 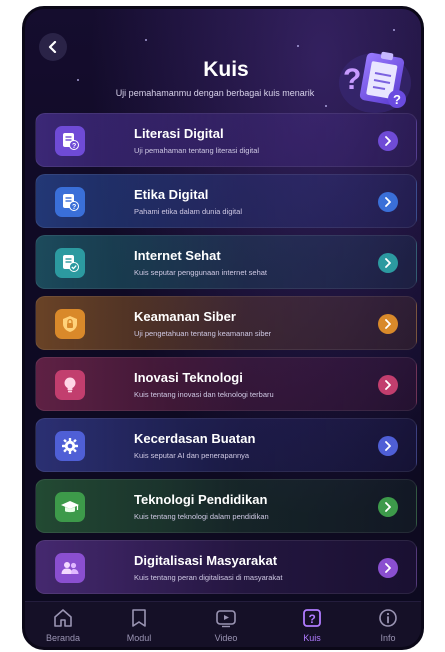 I want to click on quiz-description: Kuis tentang teknologi dalam pendidikan, so click(x=201, y=516).